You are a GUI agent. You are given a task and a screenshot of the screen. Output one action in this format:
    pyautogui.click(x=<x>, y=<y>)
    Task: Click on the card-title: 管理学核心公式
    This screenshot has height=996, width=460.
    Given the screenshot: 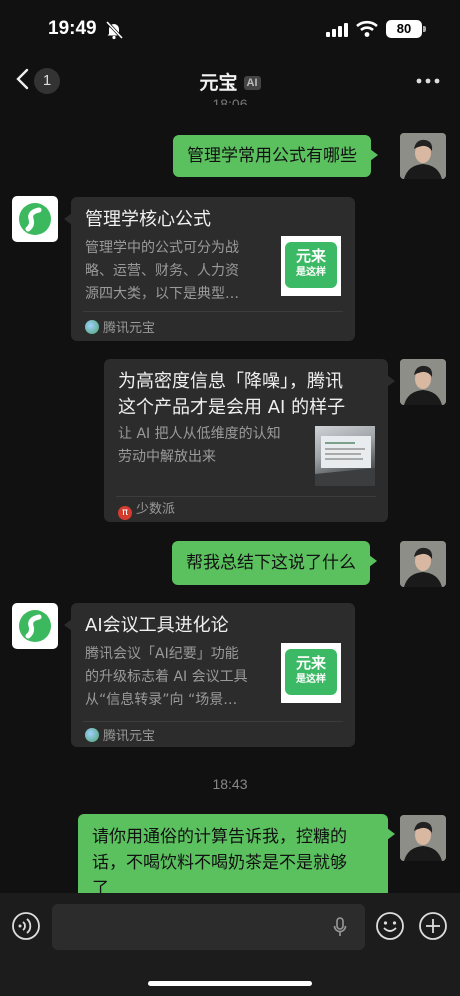 What is the action you would take?
    pyautogui.click(x=148, y=219)
    